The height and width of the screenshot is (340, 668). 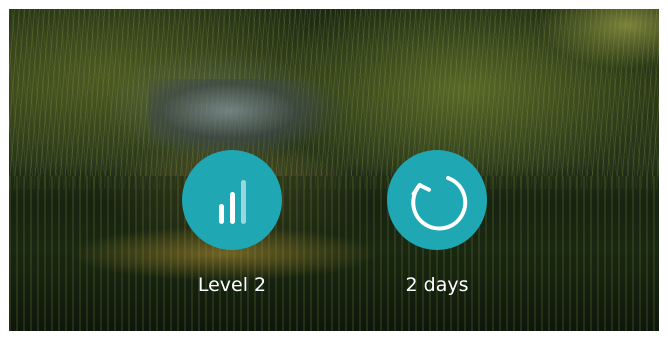 What do you see at coordinates (232, 285) in the screenshot?
I see `level-label: Level 2` at bounding box center [232, 285].